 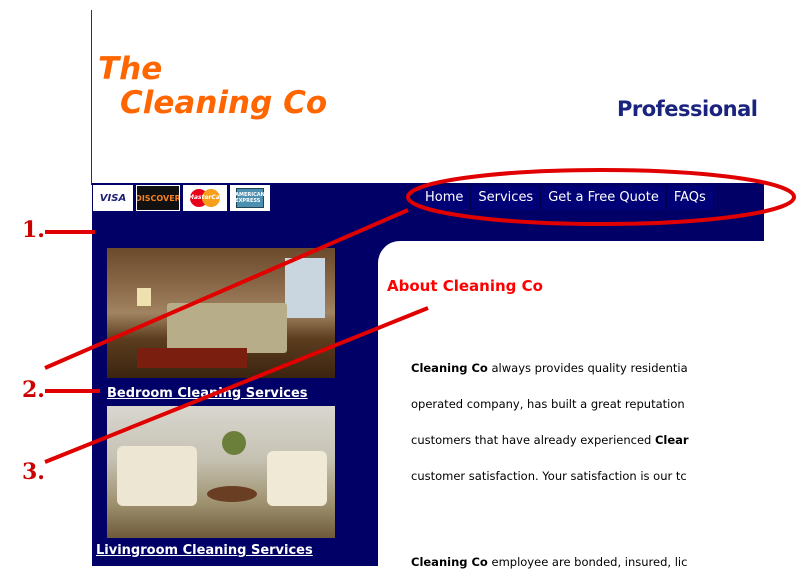 I want to click on header-tagline: Professional, so click(x=687, y=109).